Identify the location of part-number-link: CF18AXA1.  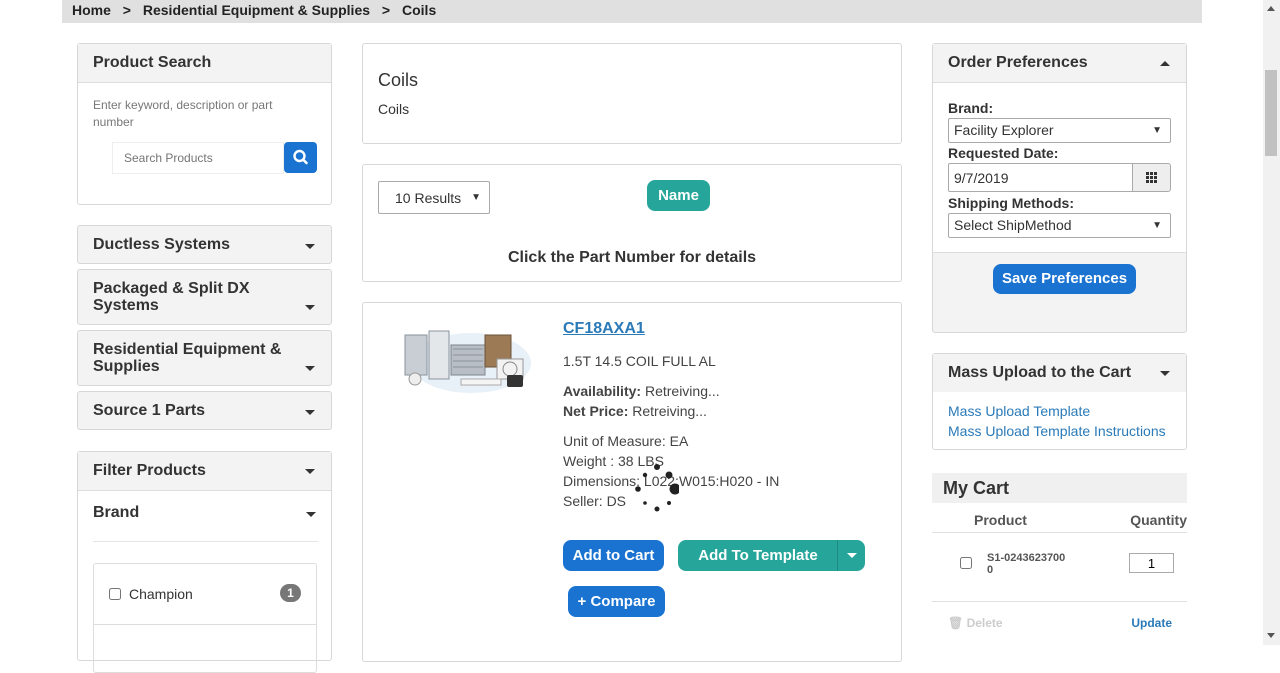
(604, 329).